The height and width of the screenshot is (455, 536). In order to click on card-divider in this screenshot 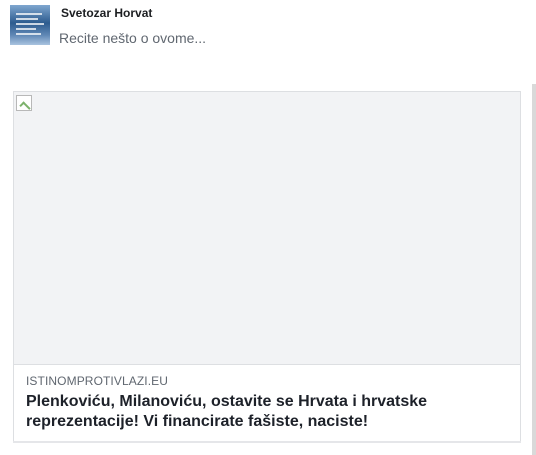, I will do `click(267, 442)`.